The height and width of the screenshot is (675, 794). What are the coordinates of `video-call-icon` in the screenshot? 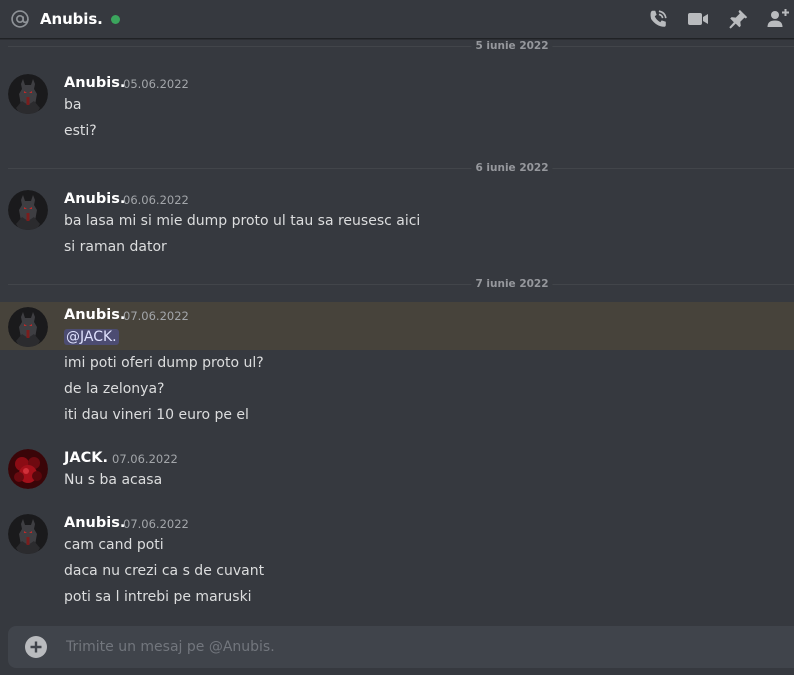 It's located at (698, 19).